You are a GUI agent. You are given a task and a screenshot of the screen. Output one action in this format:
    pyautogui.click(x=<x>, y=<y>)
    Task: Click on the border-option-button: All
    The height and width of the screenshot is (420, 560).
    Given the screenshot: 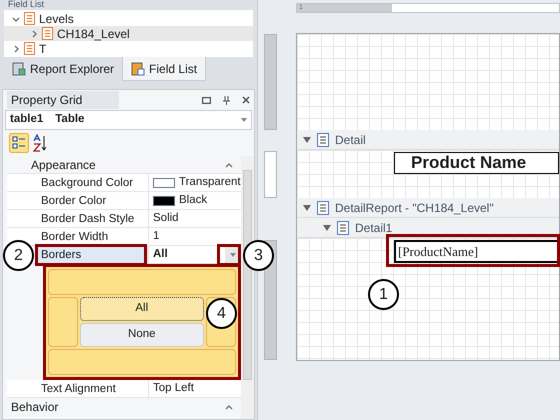 What is the action you would take?
    pyautogui.click(x=142, y=309)
    